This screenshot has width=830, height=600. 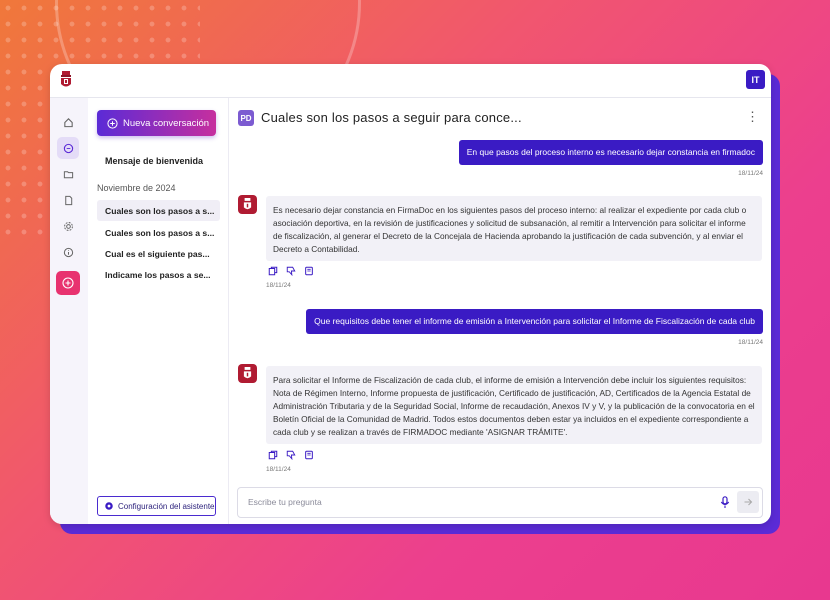 I want to click on crest-logo-icon, so click(x=66, y=79).